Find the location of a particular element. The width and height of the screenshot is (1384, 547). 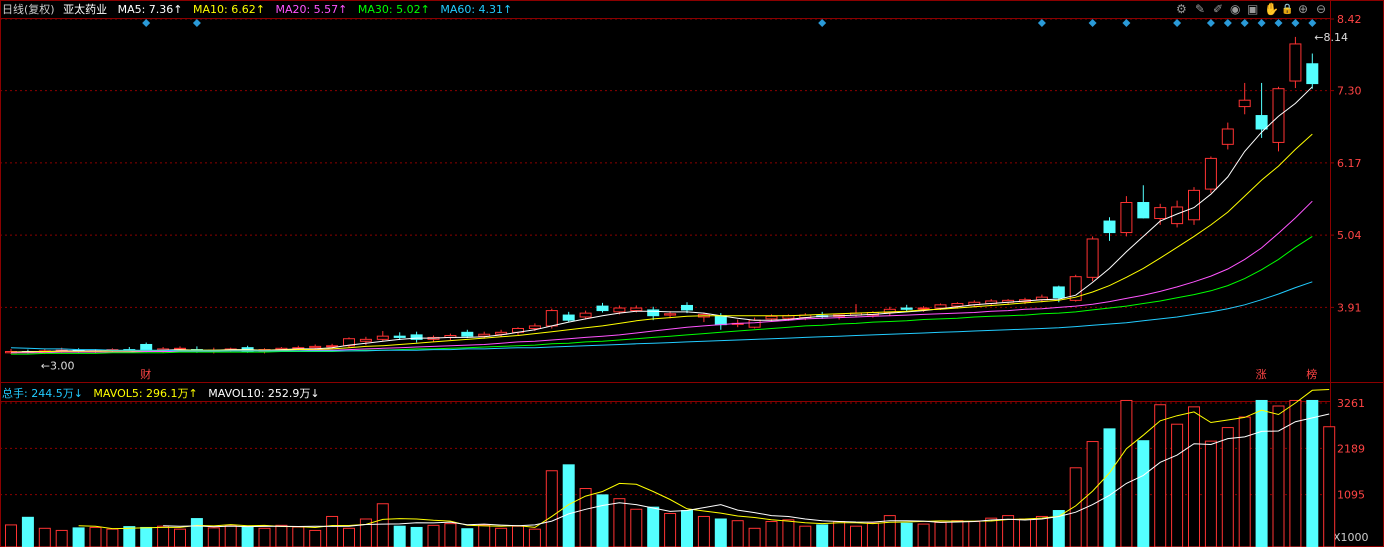

bag-icon: ▣ is located at coordinates (1252, 9).